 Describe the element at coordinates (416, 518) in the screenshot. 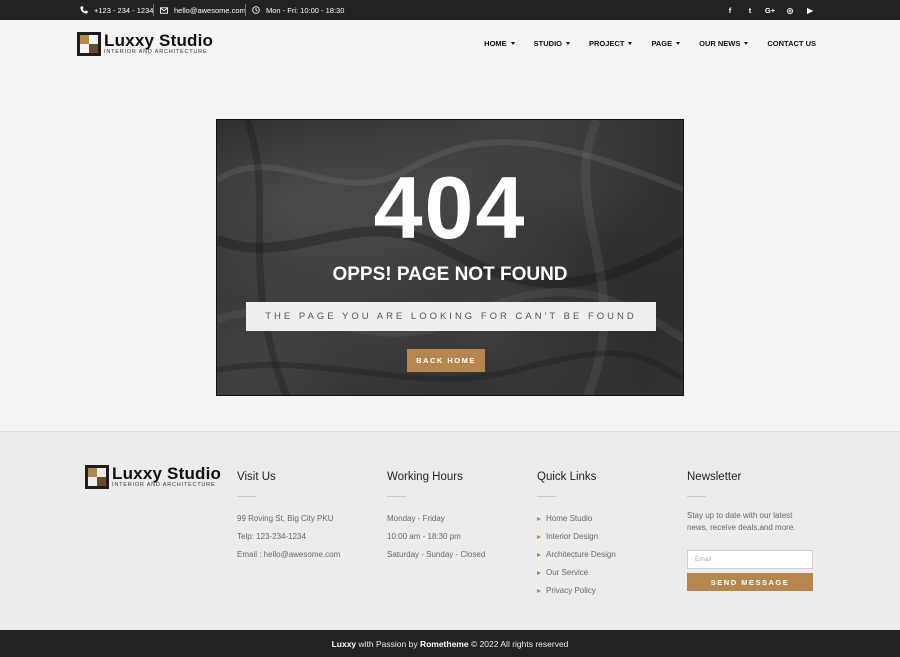

I see `hours-line: Monday - Friday` at that location.